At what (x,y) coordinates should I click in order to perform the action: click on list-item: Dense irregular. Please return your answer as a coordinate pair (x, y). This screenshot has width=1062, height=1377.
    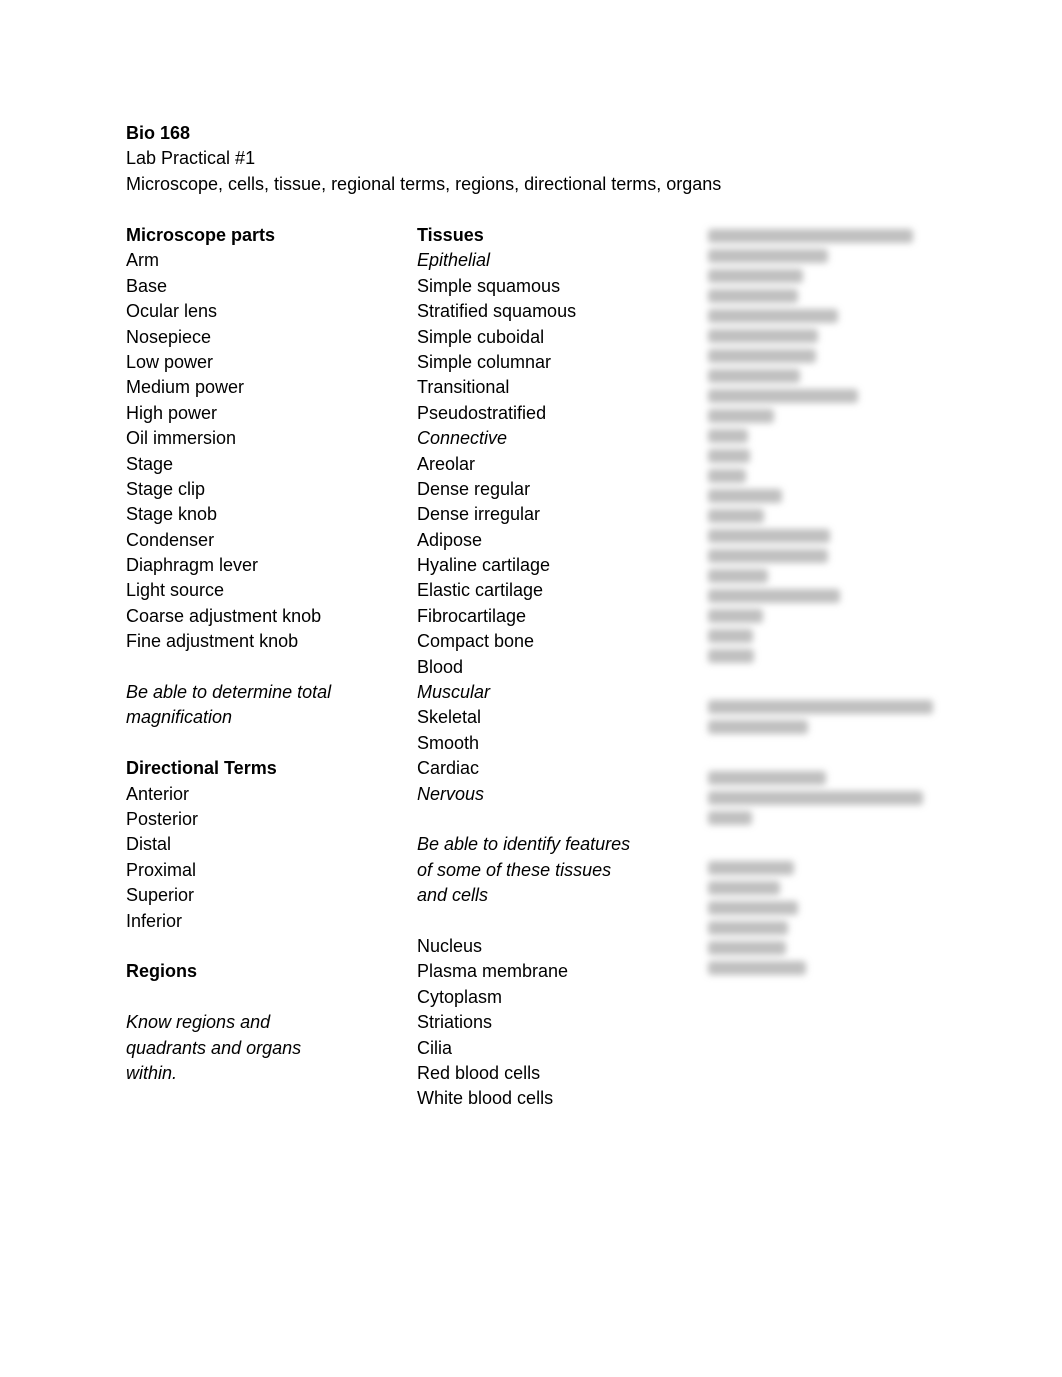
    Looking at the image, I should click on (479, 514).